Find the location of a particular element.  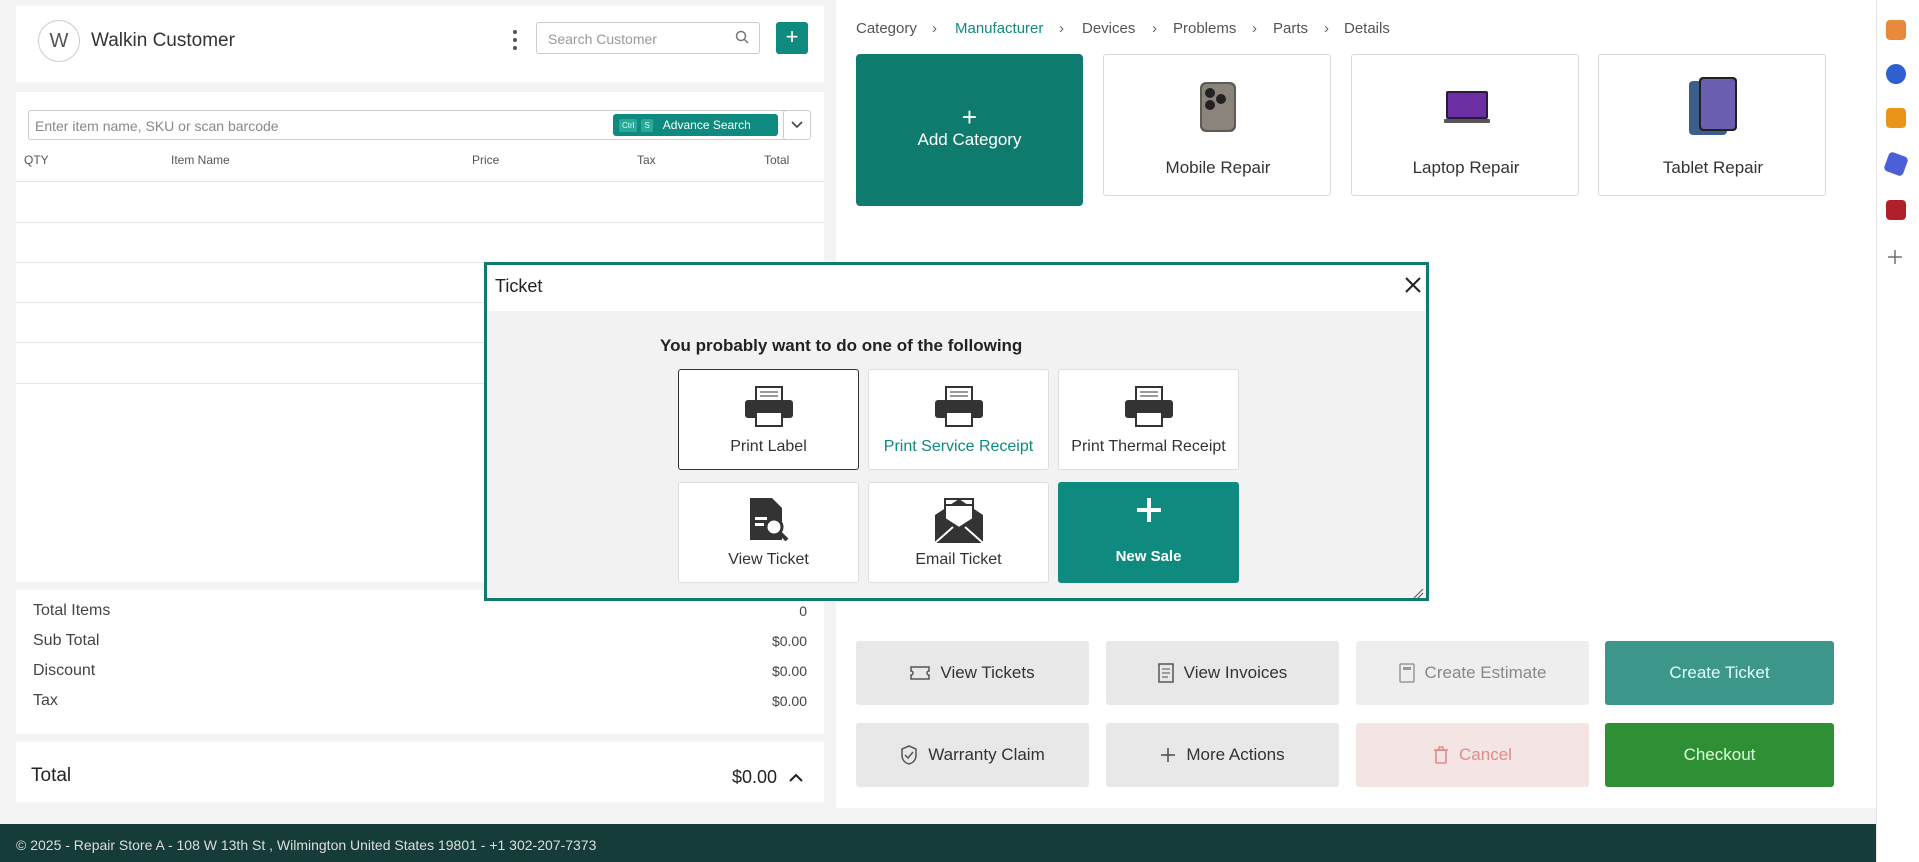

laptop-icon is located at coordinates (1467, 109).